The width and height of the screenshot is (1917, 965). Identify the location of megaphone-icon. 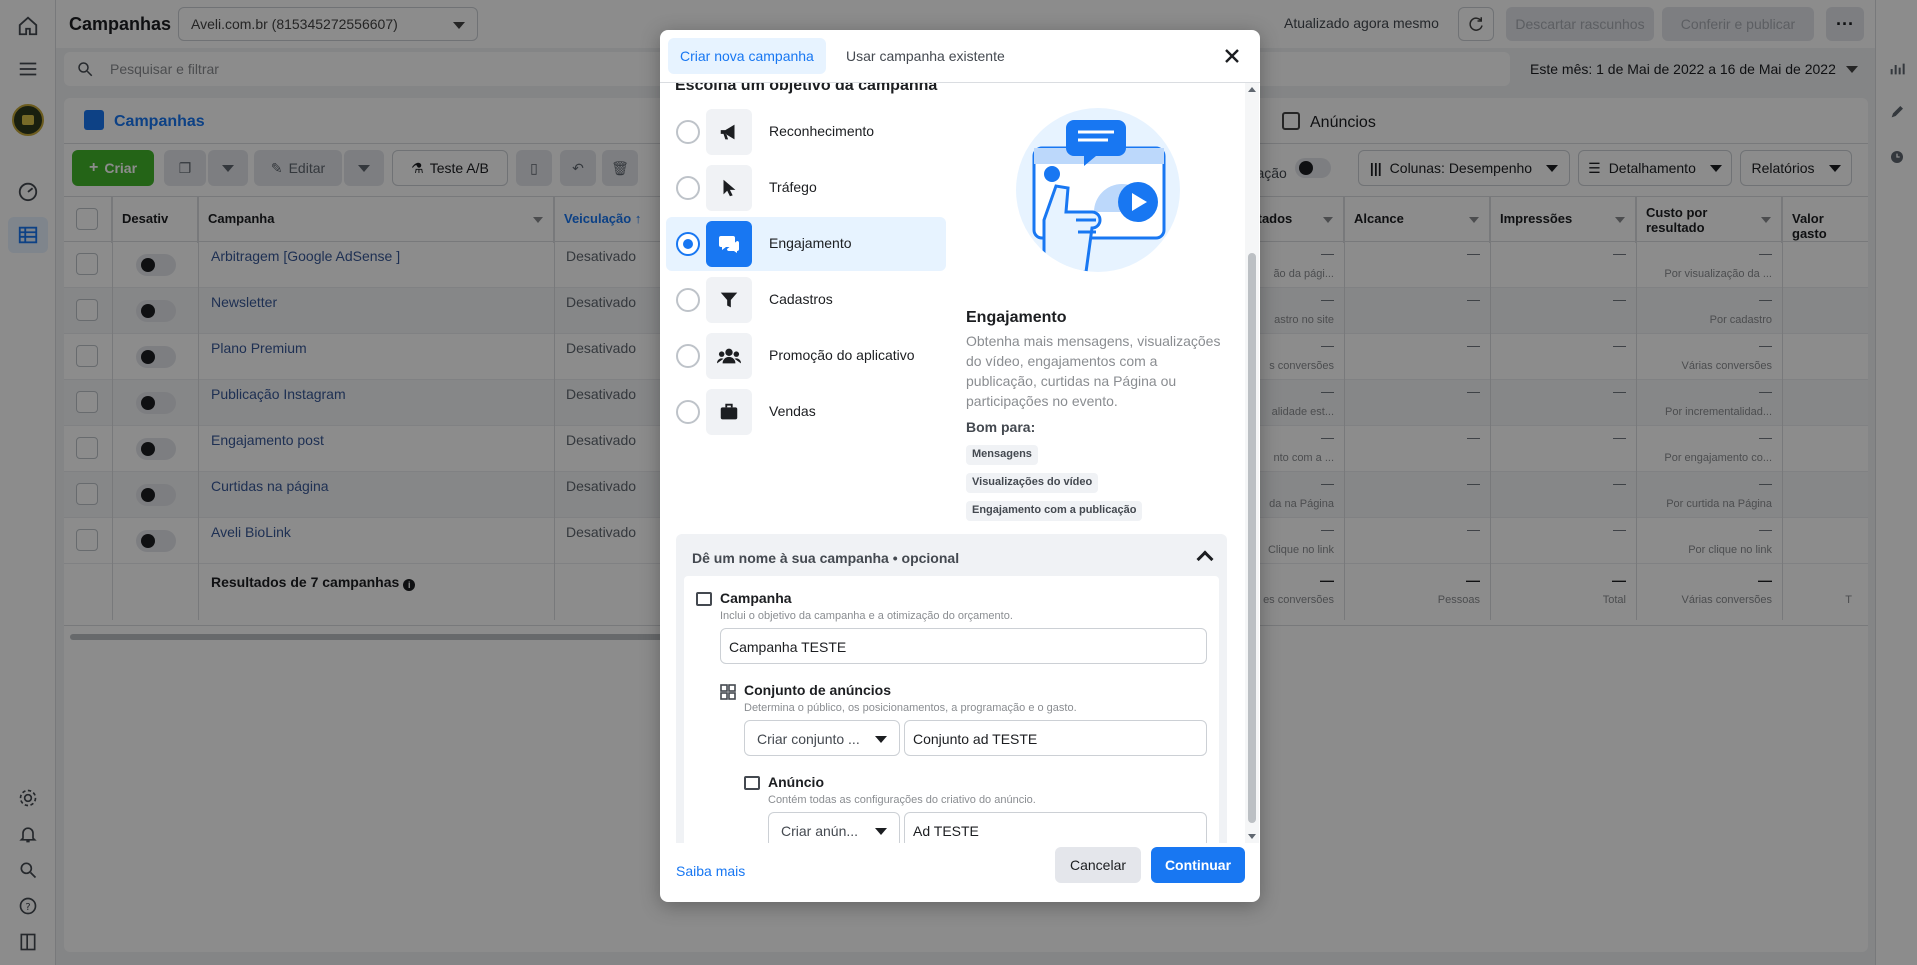
(729, 132).